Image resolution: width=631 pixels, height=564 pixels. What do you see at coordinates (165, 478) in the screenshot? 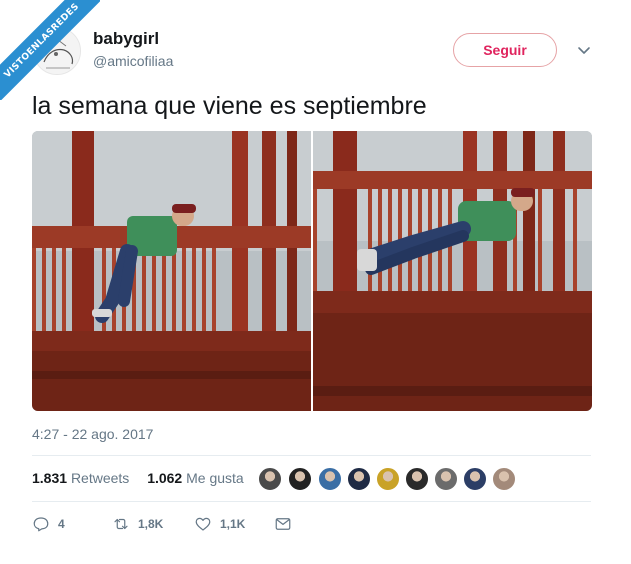
I see `likes-count: 1.062` at bounding box center [165, 478].